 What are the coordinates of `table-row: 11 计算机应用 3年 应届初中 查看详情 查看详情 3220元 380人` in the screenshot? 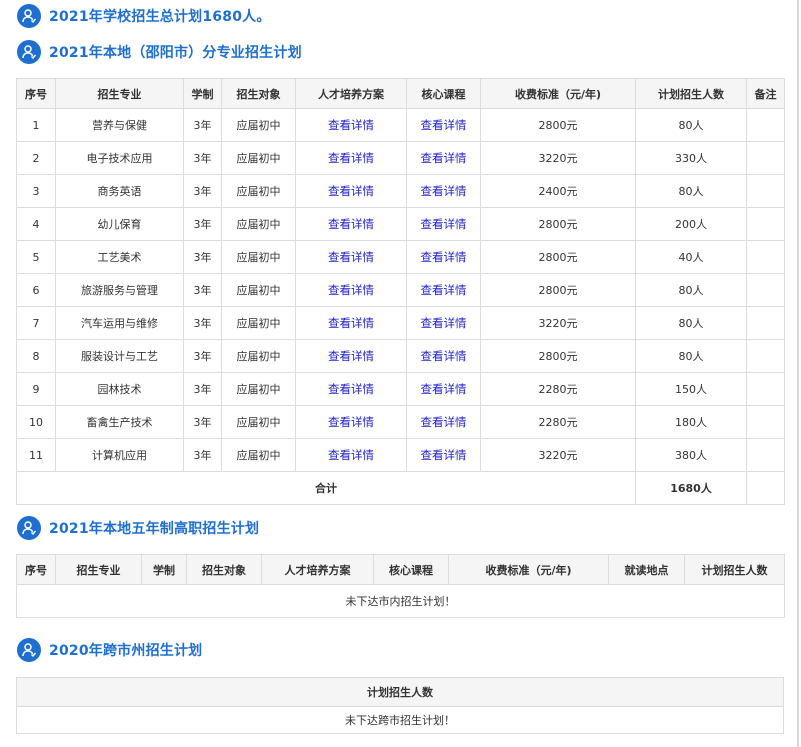 It's located at (400, 455).